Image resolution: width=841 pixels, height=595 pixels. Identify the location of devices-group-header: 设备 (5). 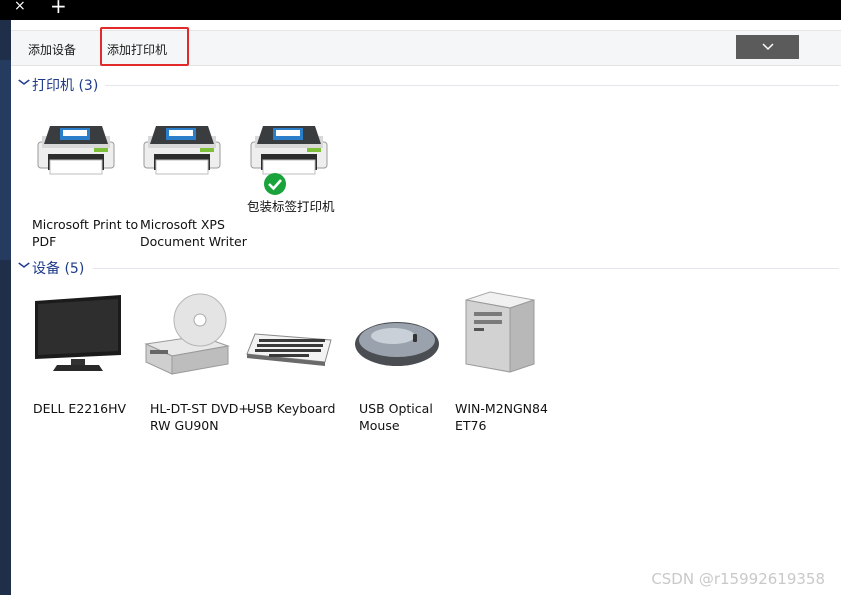
(428, 268).